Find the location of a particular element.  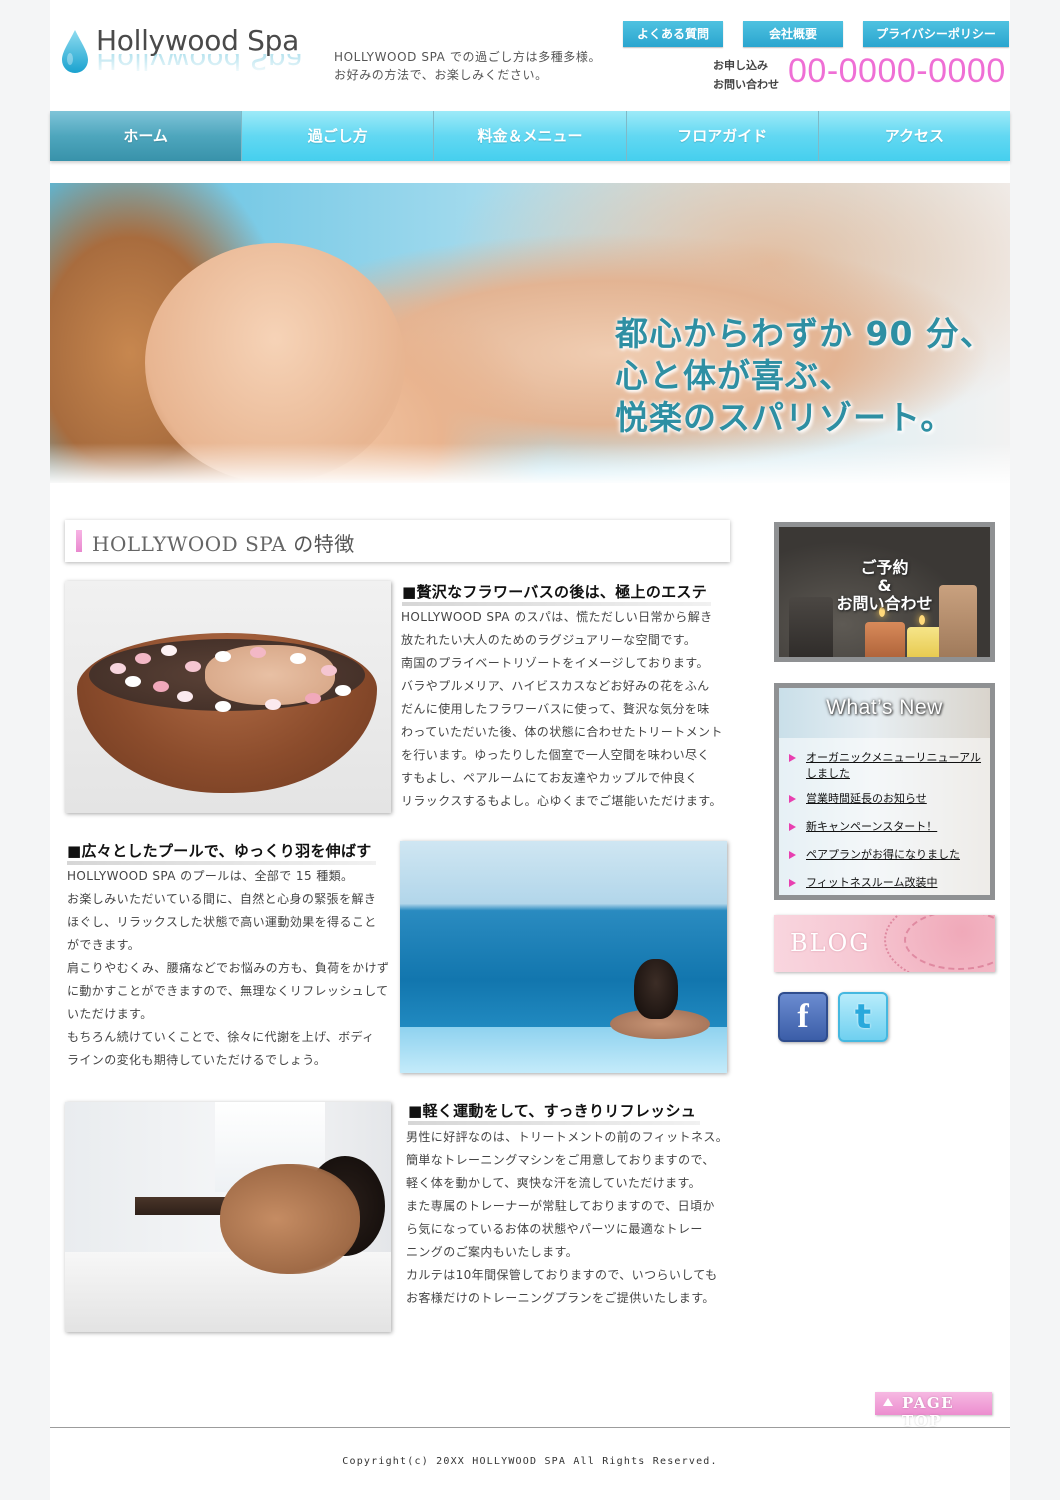

feature-line: だんに使用したフラワーバスに使って、贅沢な気分を味 is located at coordinates (555, 709).